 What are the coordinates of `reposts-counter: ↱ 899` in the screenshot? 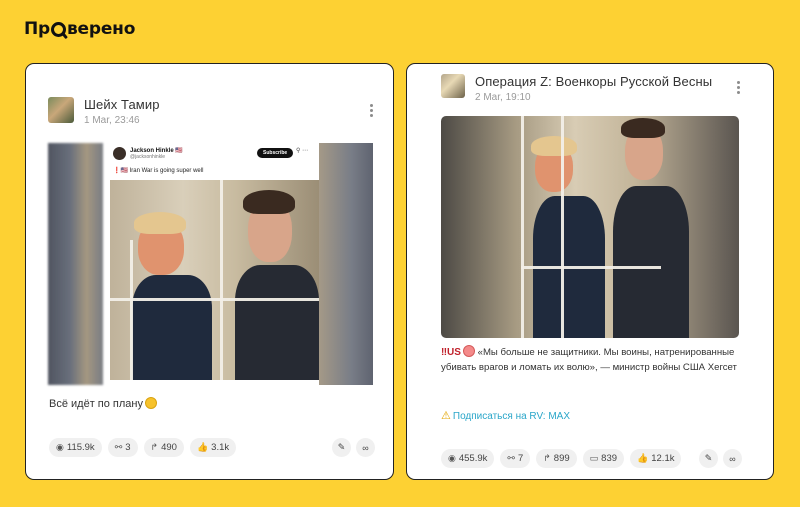 It's located at (556, 458).